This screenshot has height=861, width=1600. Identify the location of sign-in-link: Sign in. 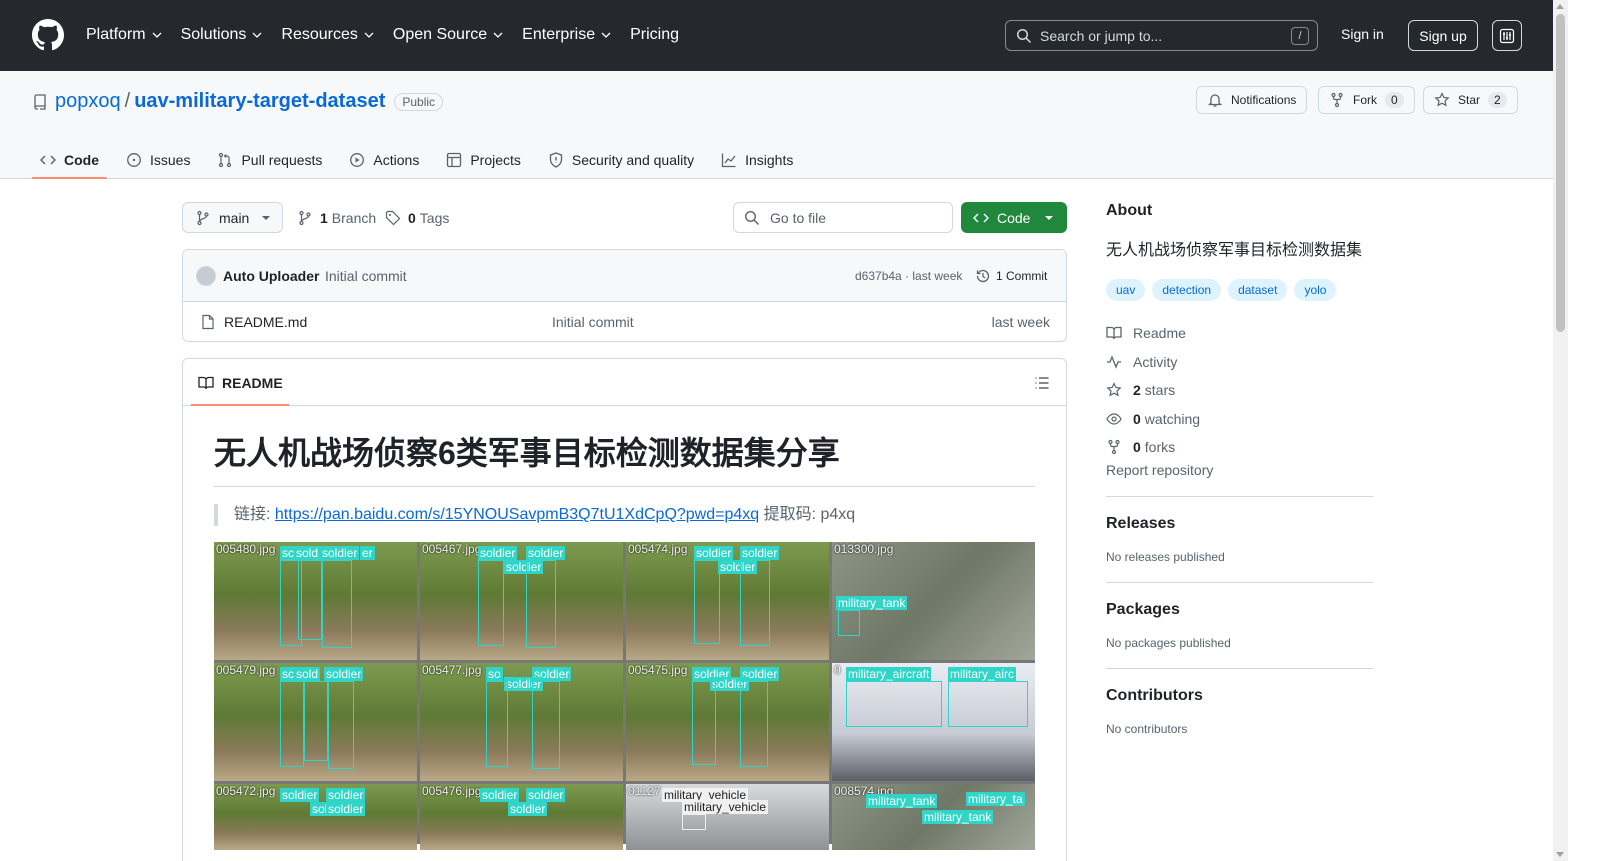
(1362, 34).